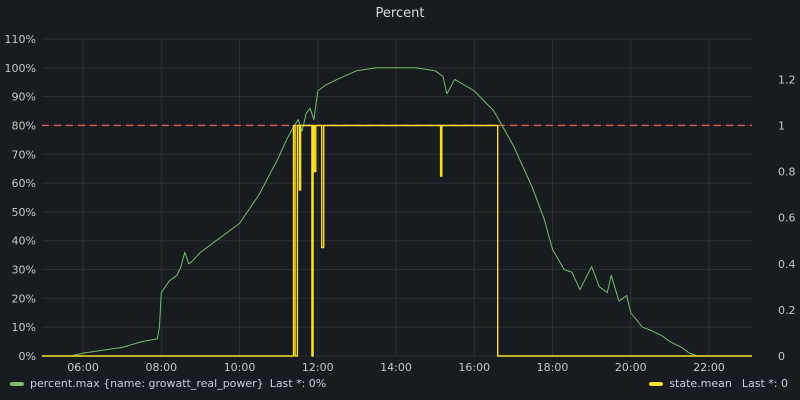 The height and width of the screenshot is (400, 800). I want to click on y-left-tick-label: 30%, so click(24, 270).